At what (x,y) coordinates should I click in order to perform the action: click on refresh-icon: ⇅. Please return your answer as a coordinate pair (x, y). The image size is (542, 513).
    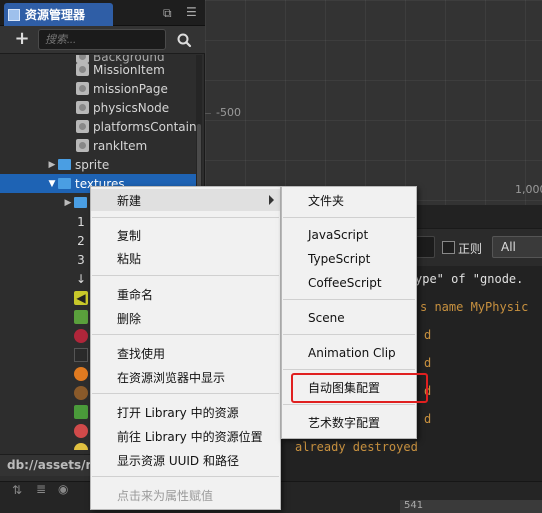
    Looking at the image, I should click on (17, 490).